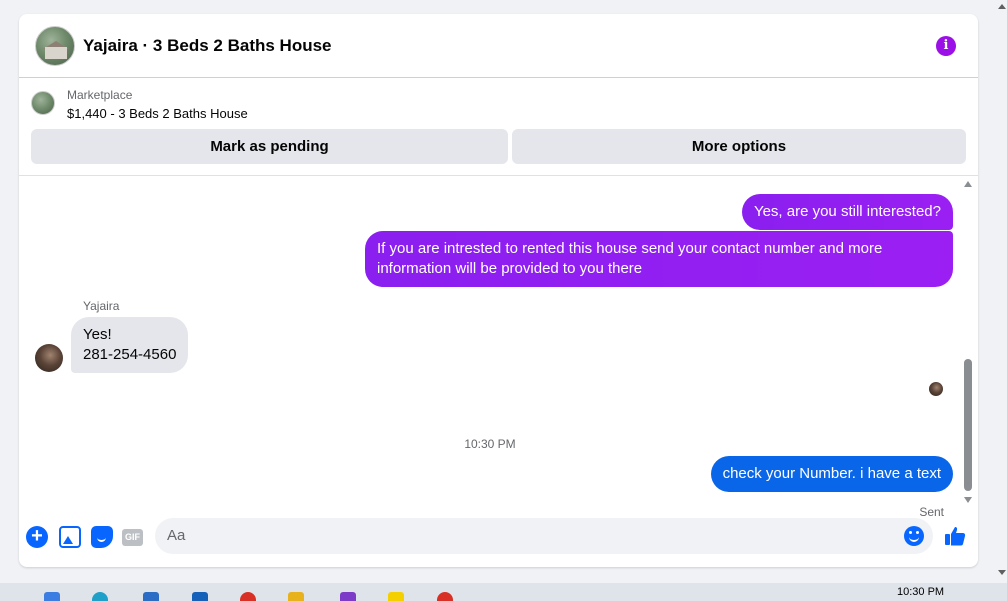 This screenshot has height=601, width=1007. I want to click on emoji-icon, so click(914, 536).